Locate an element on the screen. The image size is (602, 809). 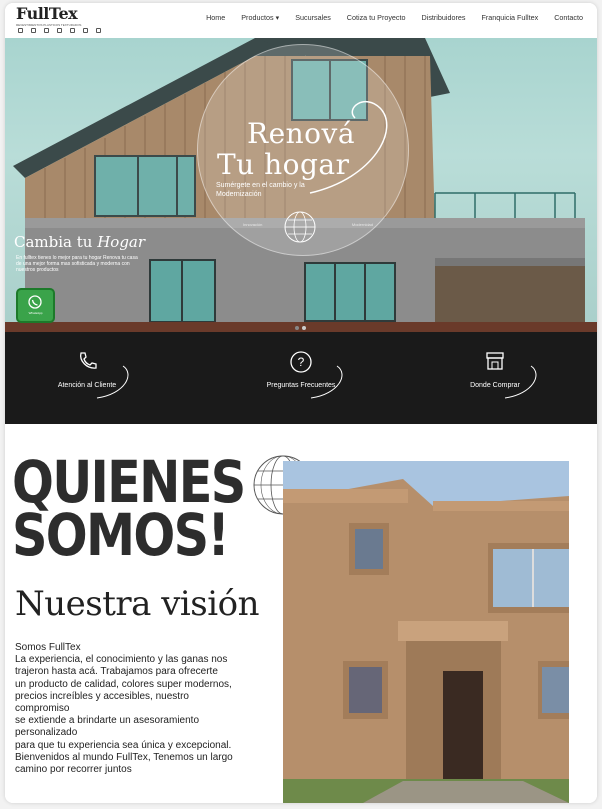
feature-donde-comprar: Donde Comprar is located at coordinates (495, 376).